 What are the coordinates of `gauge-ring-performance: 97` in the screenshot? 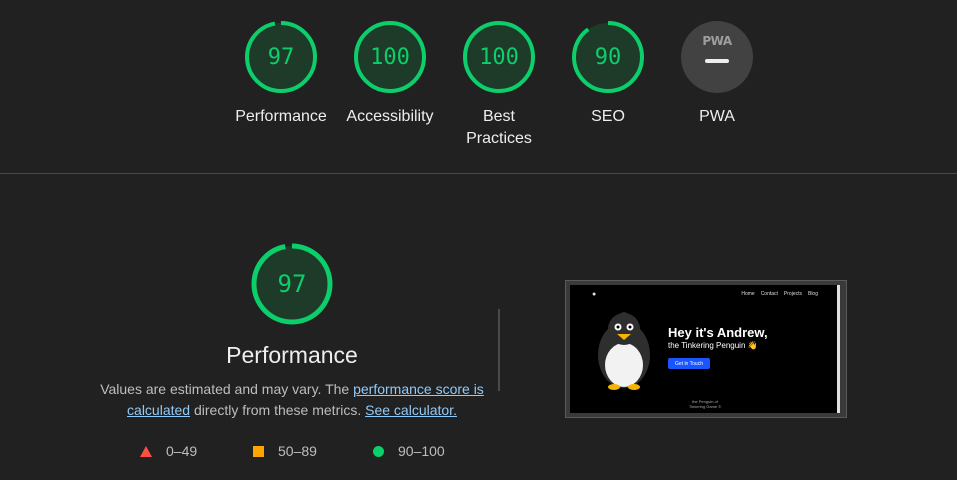 It's located at (281, 57).